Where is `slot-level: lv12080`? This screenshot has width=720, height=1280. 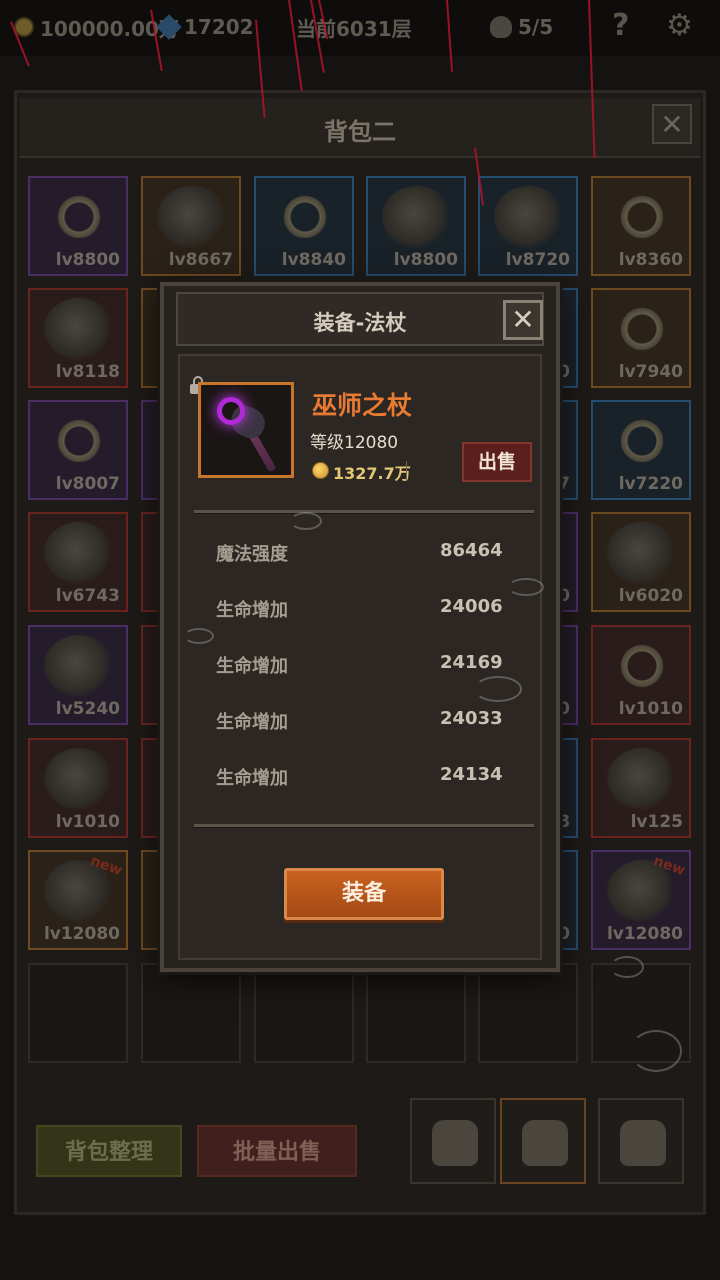
slot-level: lv12080 is located at coordinates (81, 934).